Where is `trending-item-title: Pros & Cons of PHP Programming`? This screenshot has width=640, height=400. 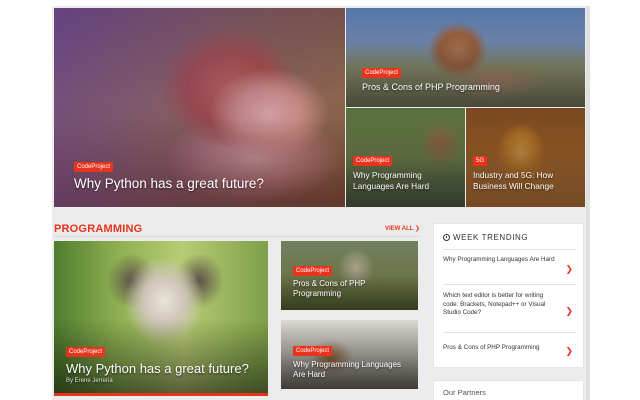 trending-item-title: Pros & Cons of PHP Programming is located at coordinates (500, 348).